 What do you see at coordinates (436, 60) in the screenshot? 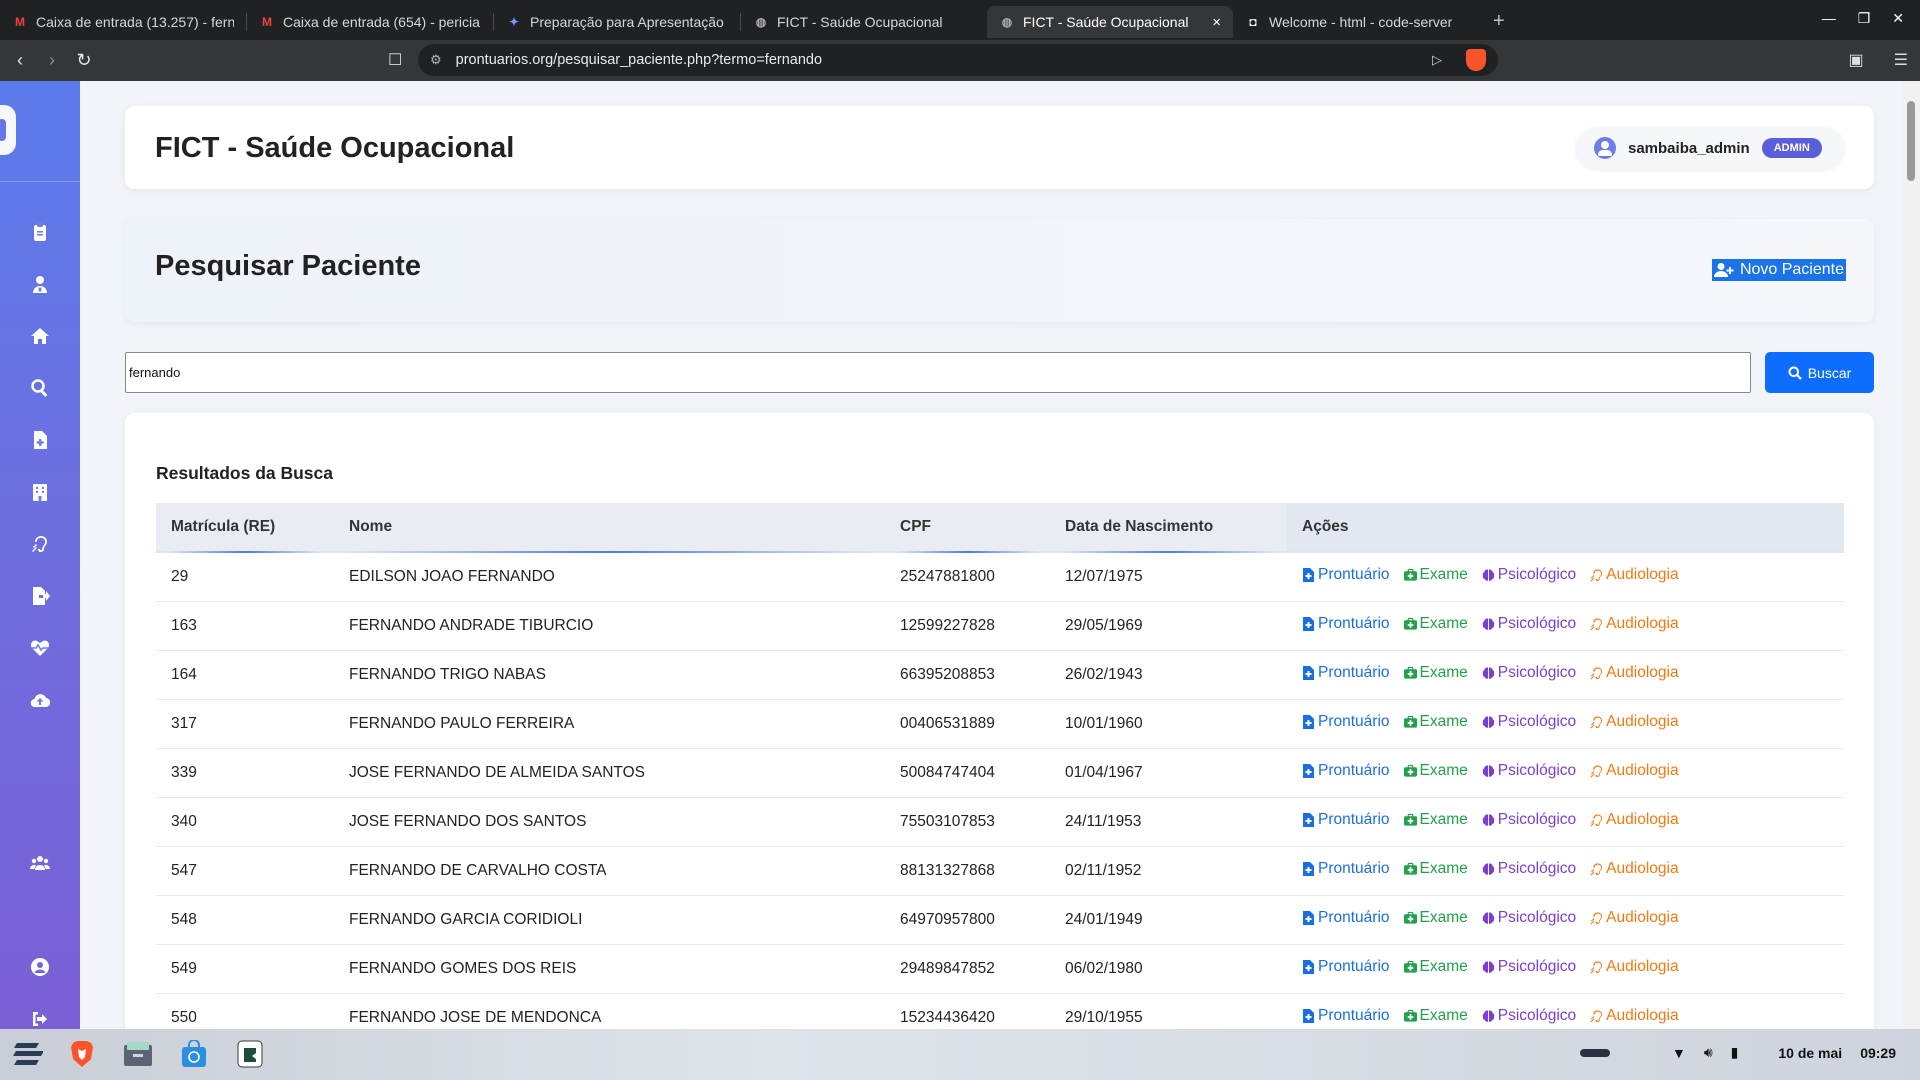
I see `site-settings-icon: ⚙` at bounding box center [436, 60].